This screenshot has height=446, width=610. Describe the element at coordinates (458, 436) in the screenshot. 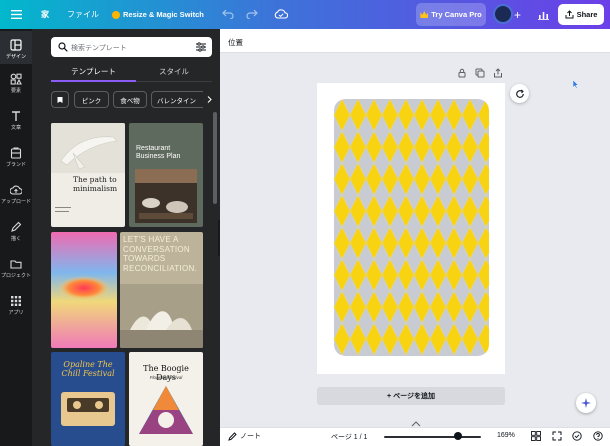

I see `zoom-slider-handle` at that location.